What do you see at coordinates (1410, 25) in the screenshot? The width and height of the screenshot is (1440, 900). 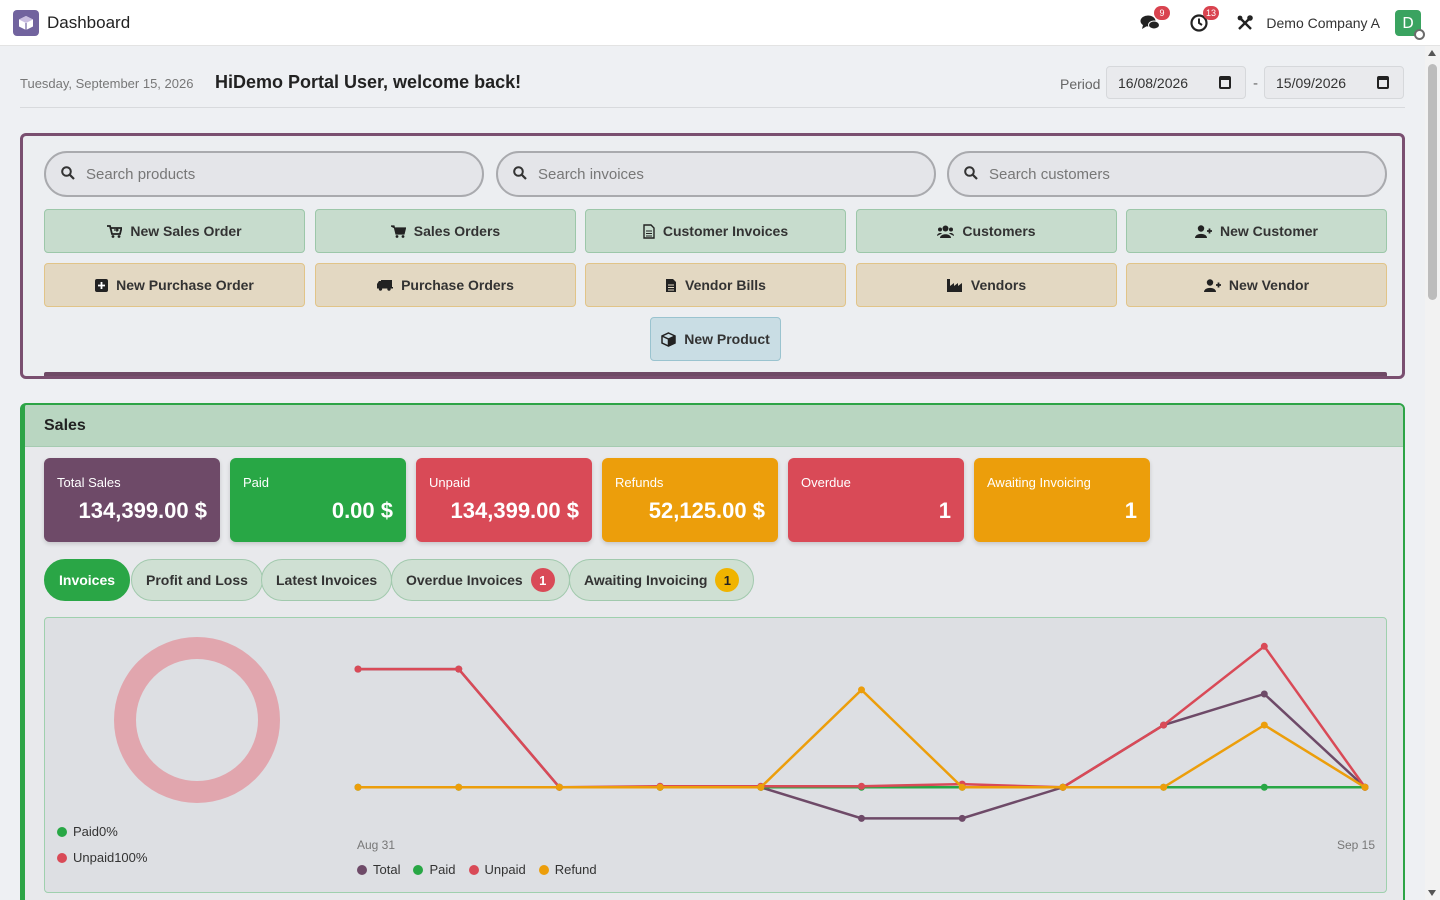 I see `user-avatar: D` at bounding box center [1410, 25].